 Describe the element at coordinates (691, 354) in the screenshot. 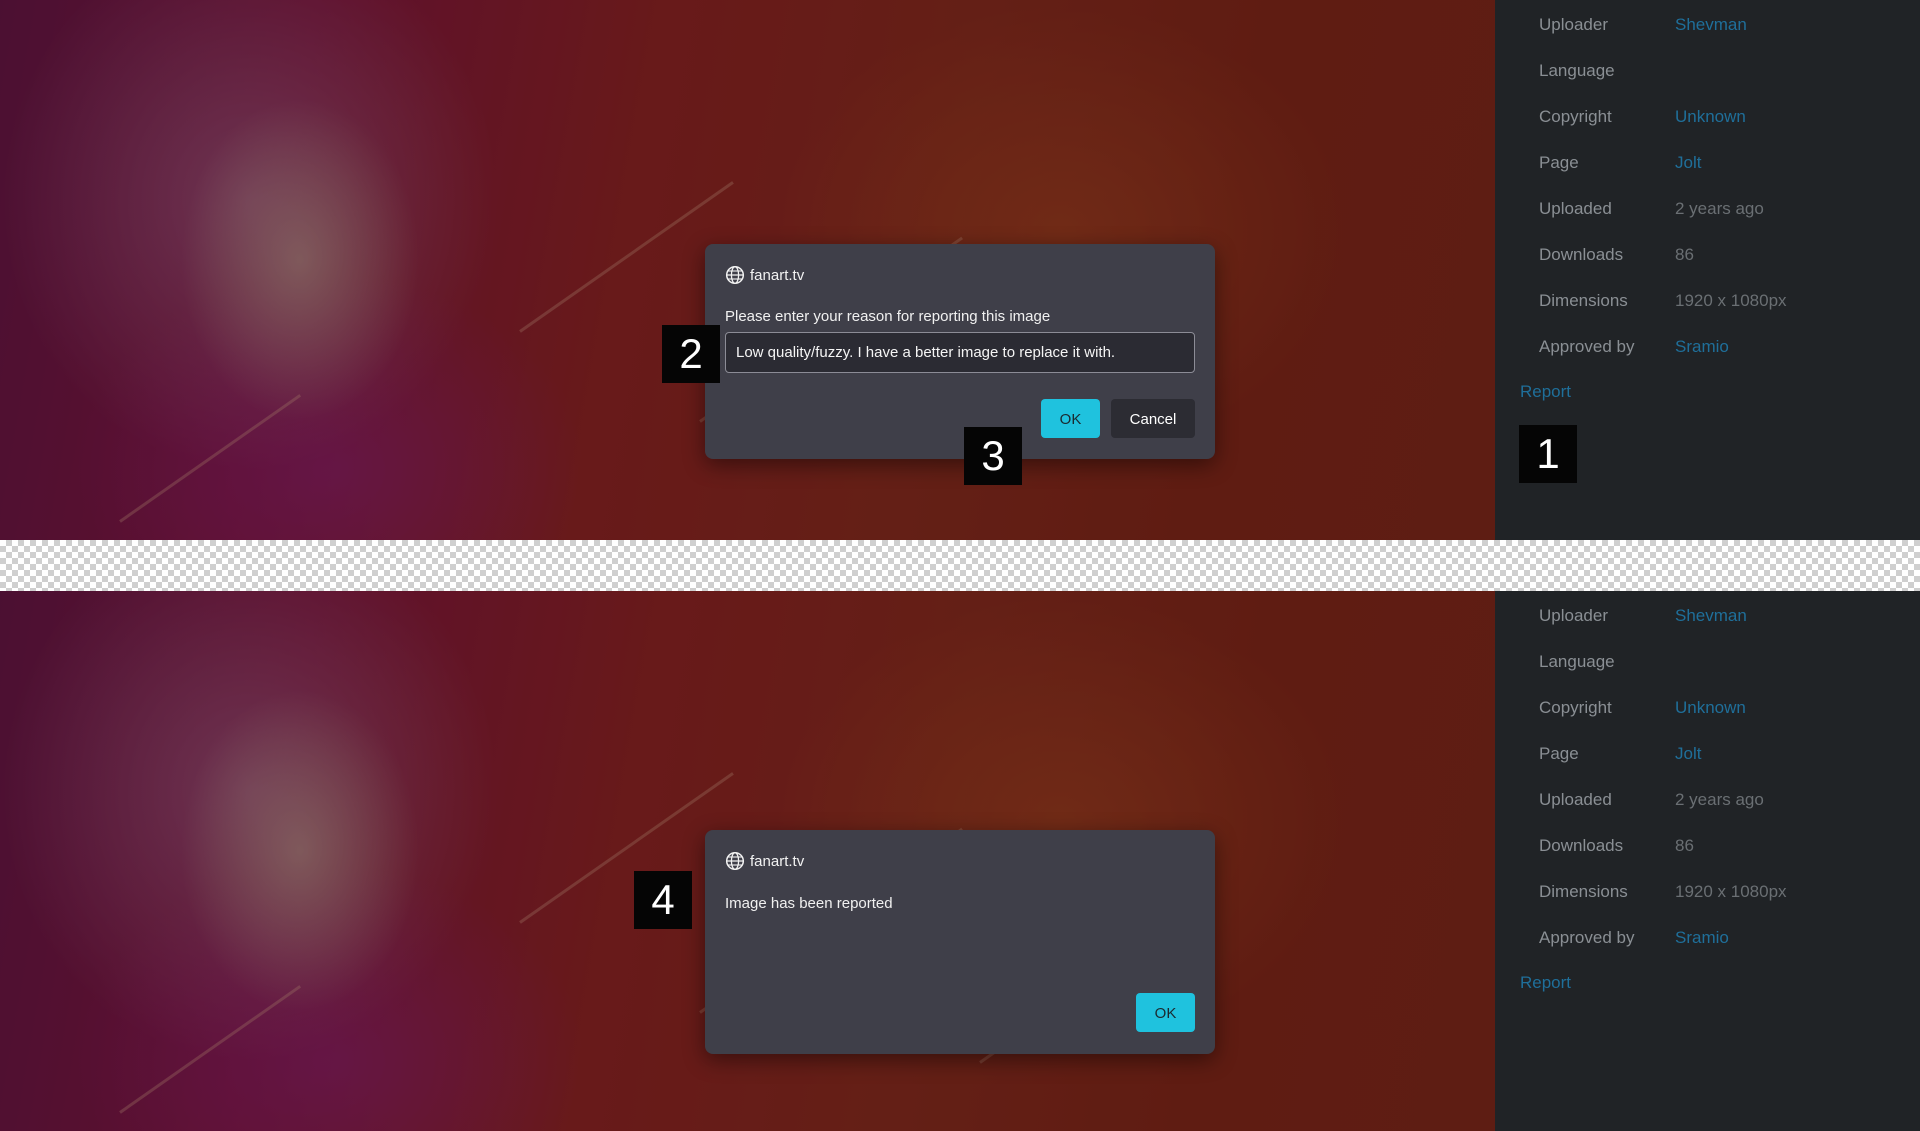

I see `step-marker-2: 2` at that location.